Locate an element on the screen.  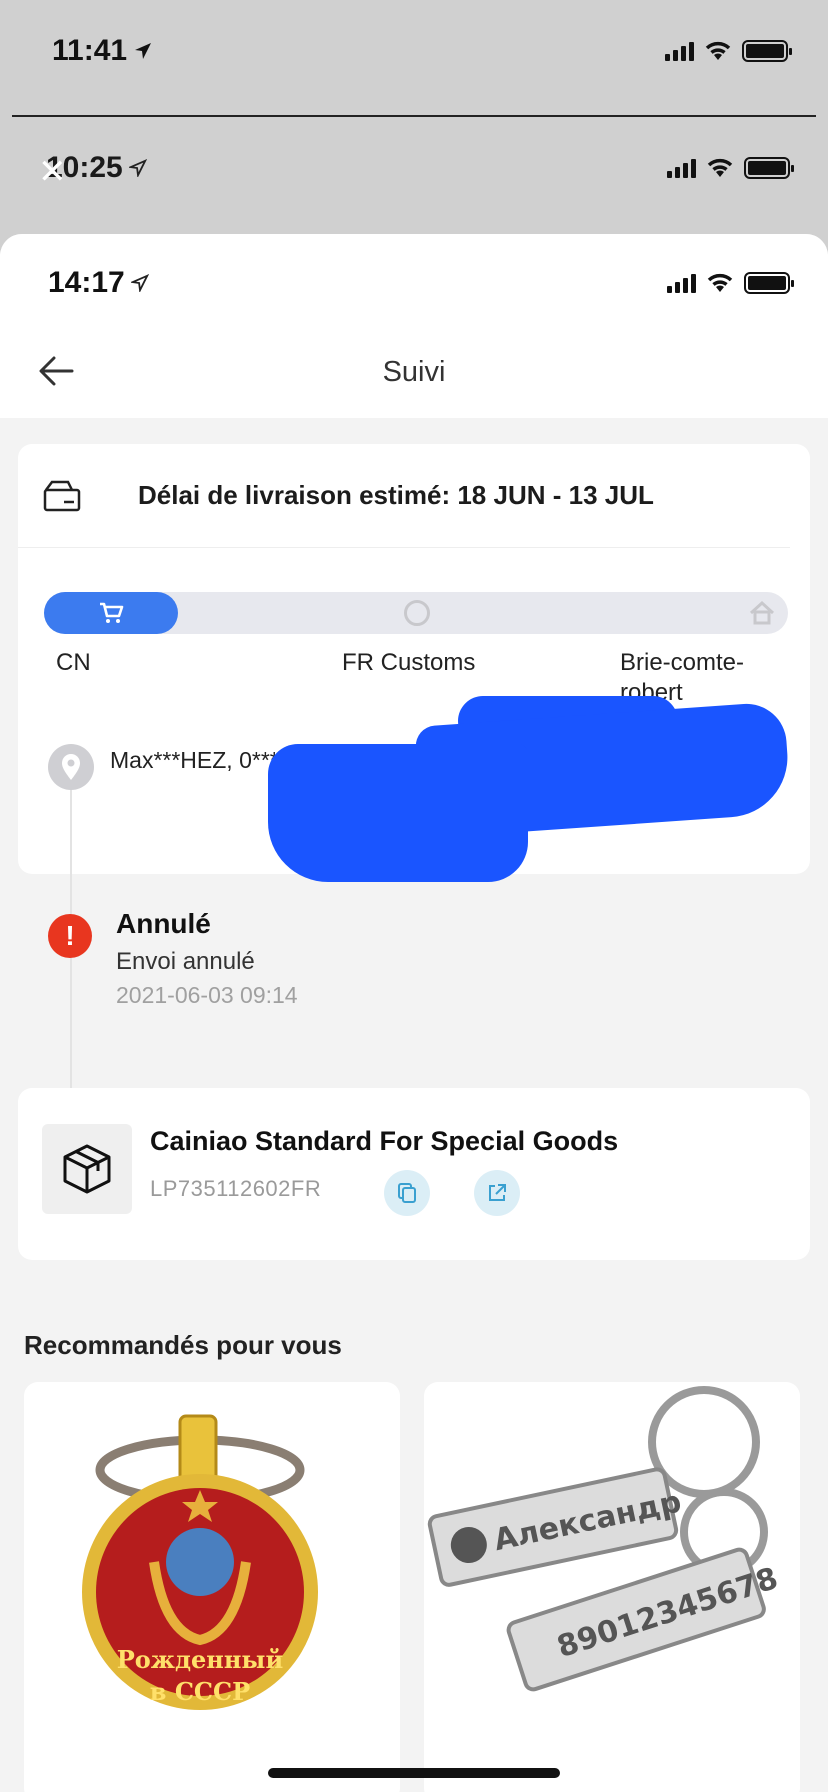
progress-fill is located at coordinates (111, 613).